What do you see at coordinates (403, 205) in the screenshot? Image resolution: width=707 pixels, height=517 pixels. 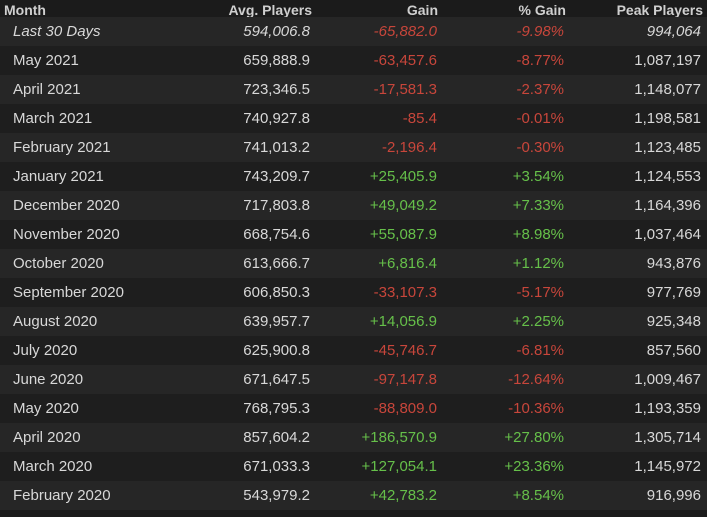 I see `gain-cell: +49,049.2` at bounding box center [403, 205].